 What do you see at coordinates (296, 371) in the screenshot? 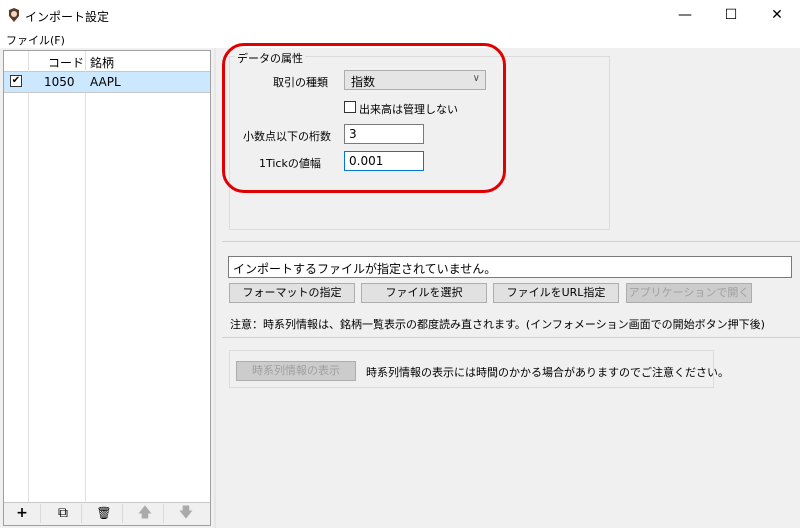
I see `show-history-button: 時系列情報の表示` at bounding box center [296, 371].